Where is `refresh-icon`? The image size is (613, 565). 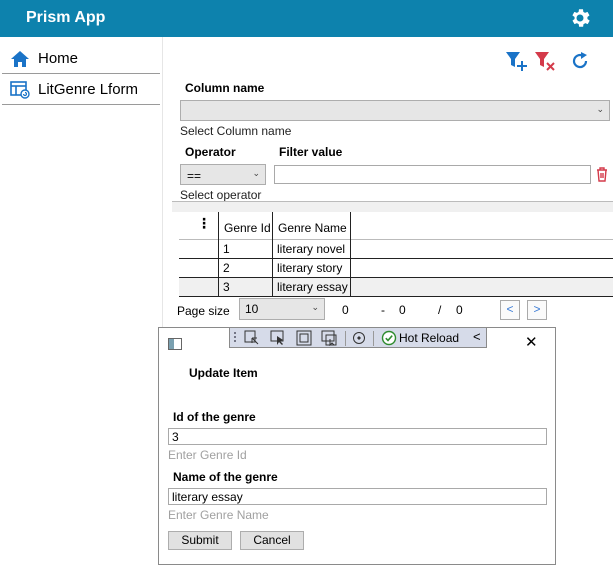 refresh-icon is located at coordinates (580, 61).